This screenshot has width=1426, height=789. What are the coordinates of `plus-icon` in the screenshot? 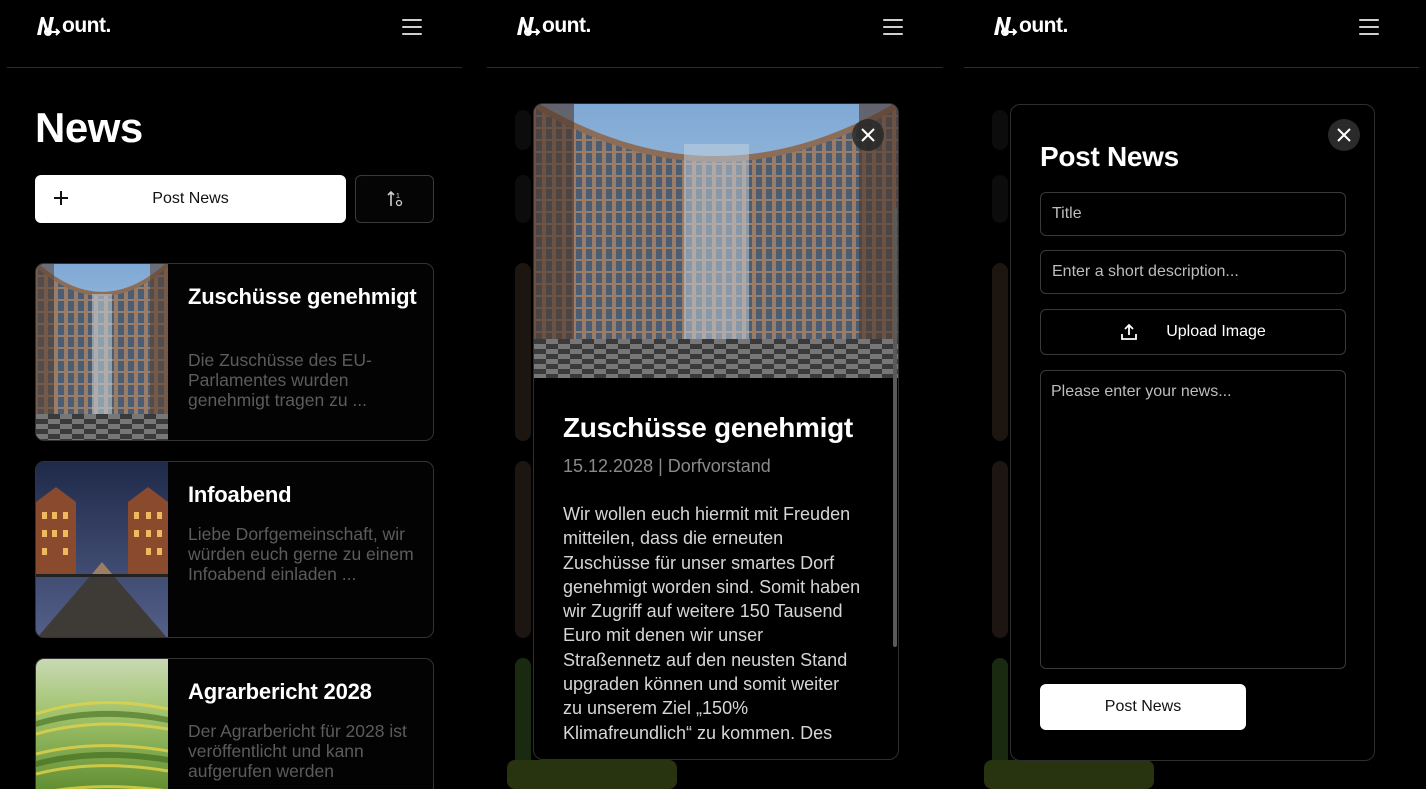 It's located at (61, 198).